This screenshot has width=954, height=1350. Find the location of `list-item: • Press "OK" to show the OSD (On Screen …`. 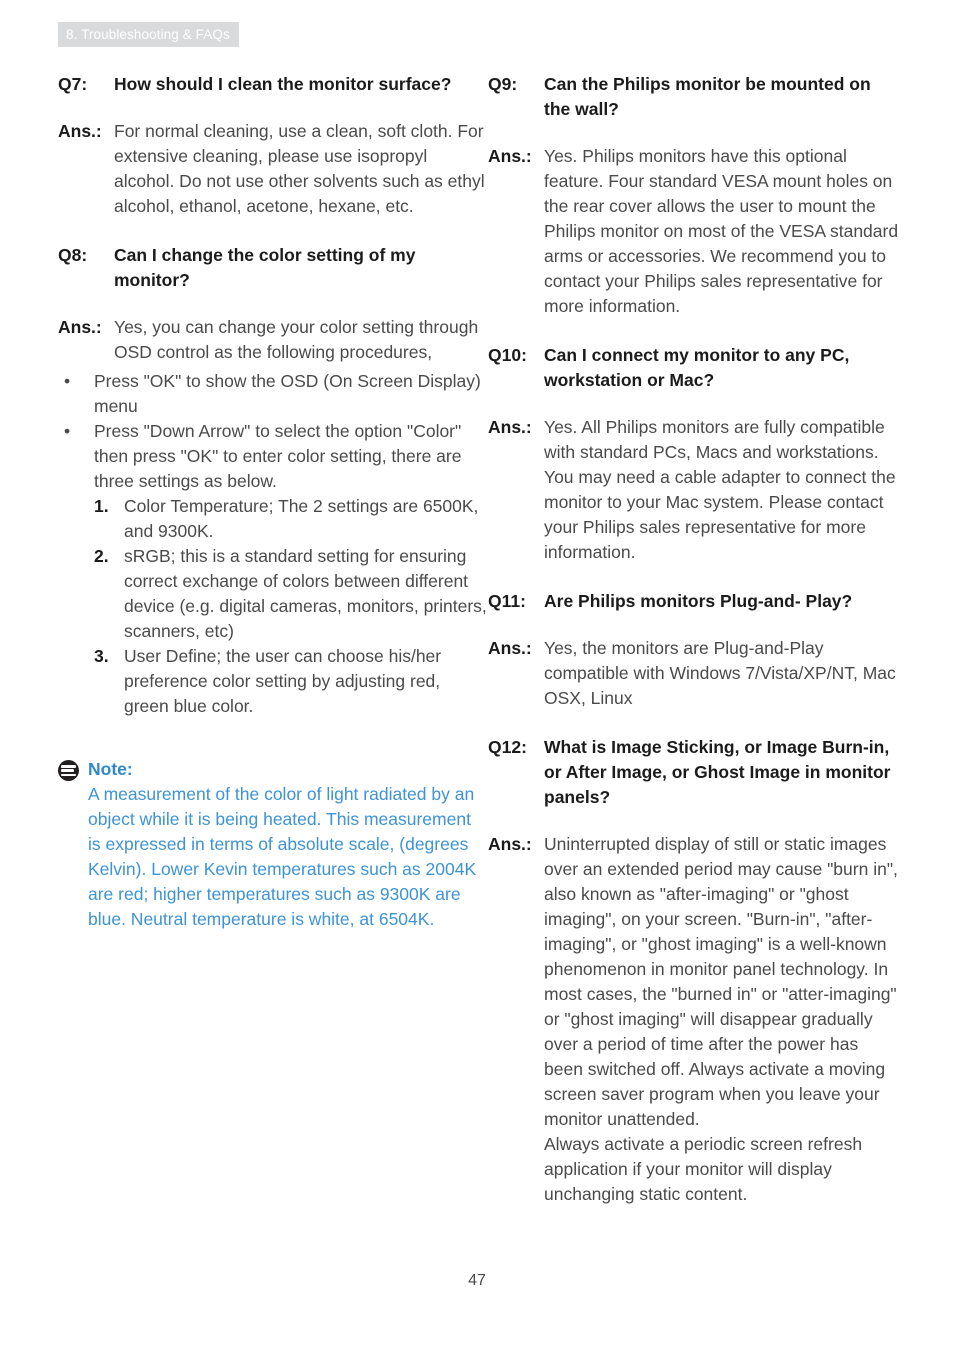

list-item: • Press "OK" to show the OSD (On Screen … is located at coordinates (273, 394).